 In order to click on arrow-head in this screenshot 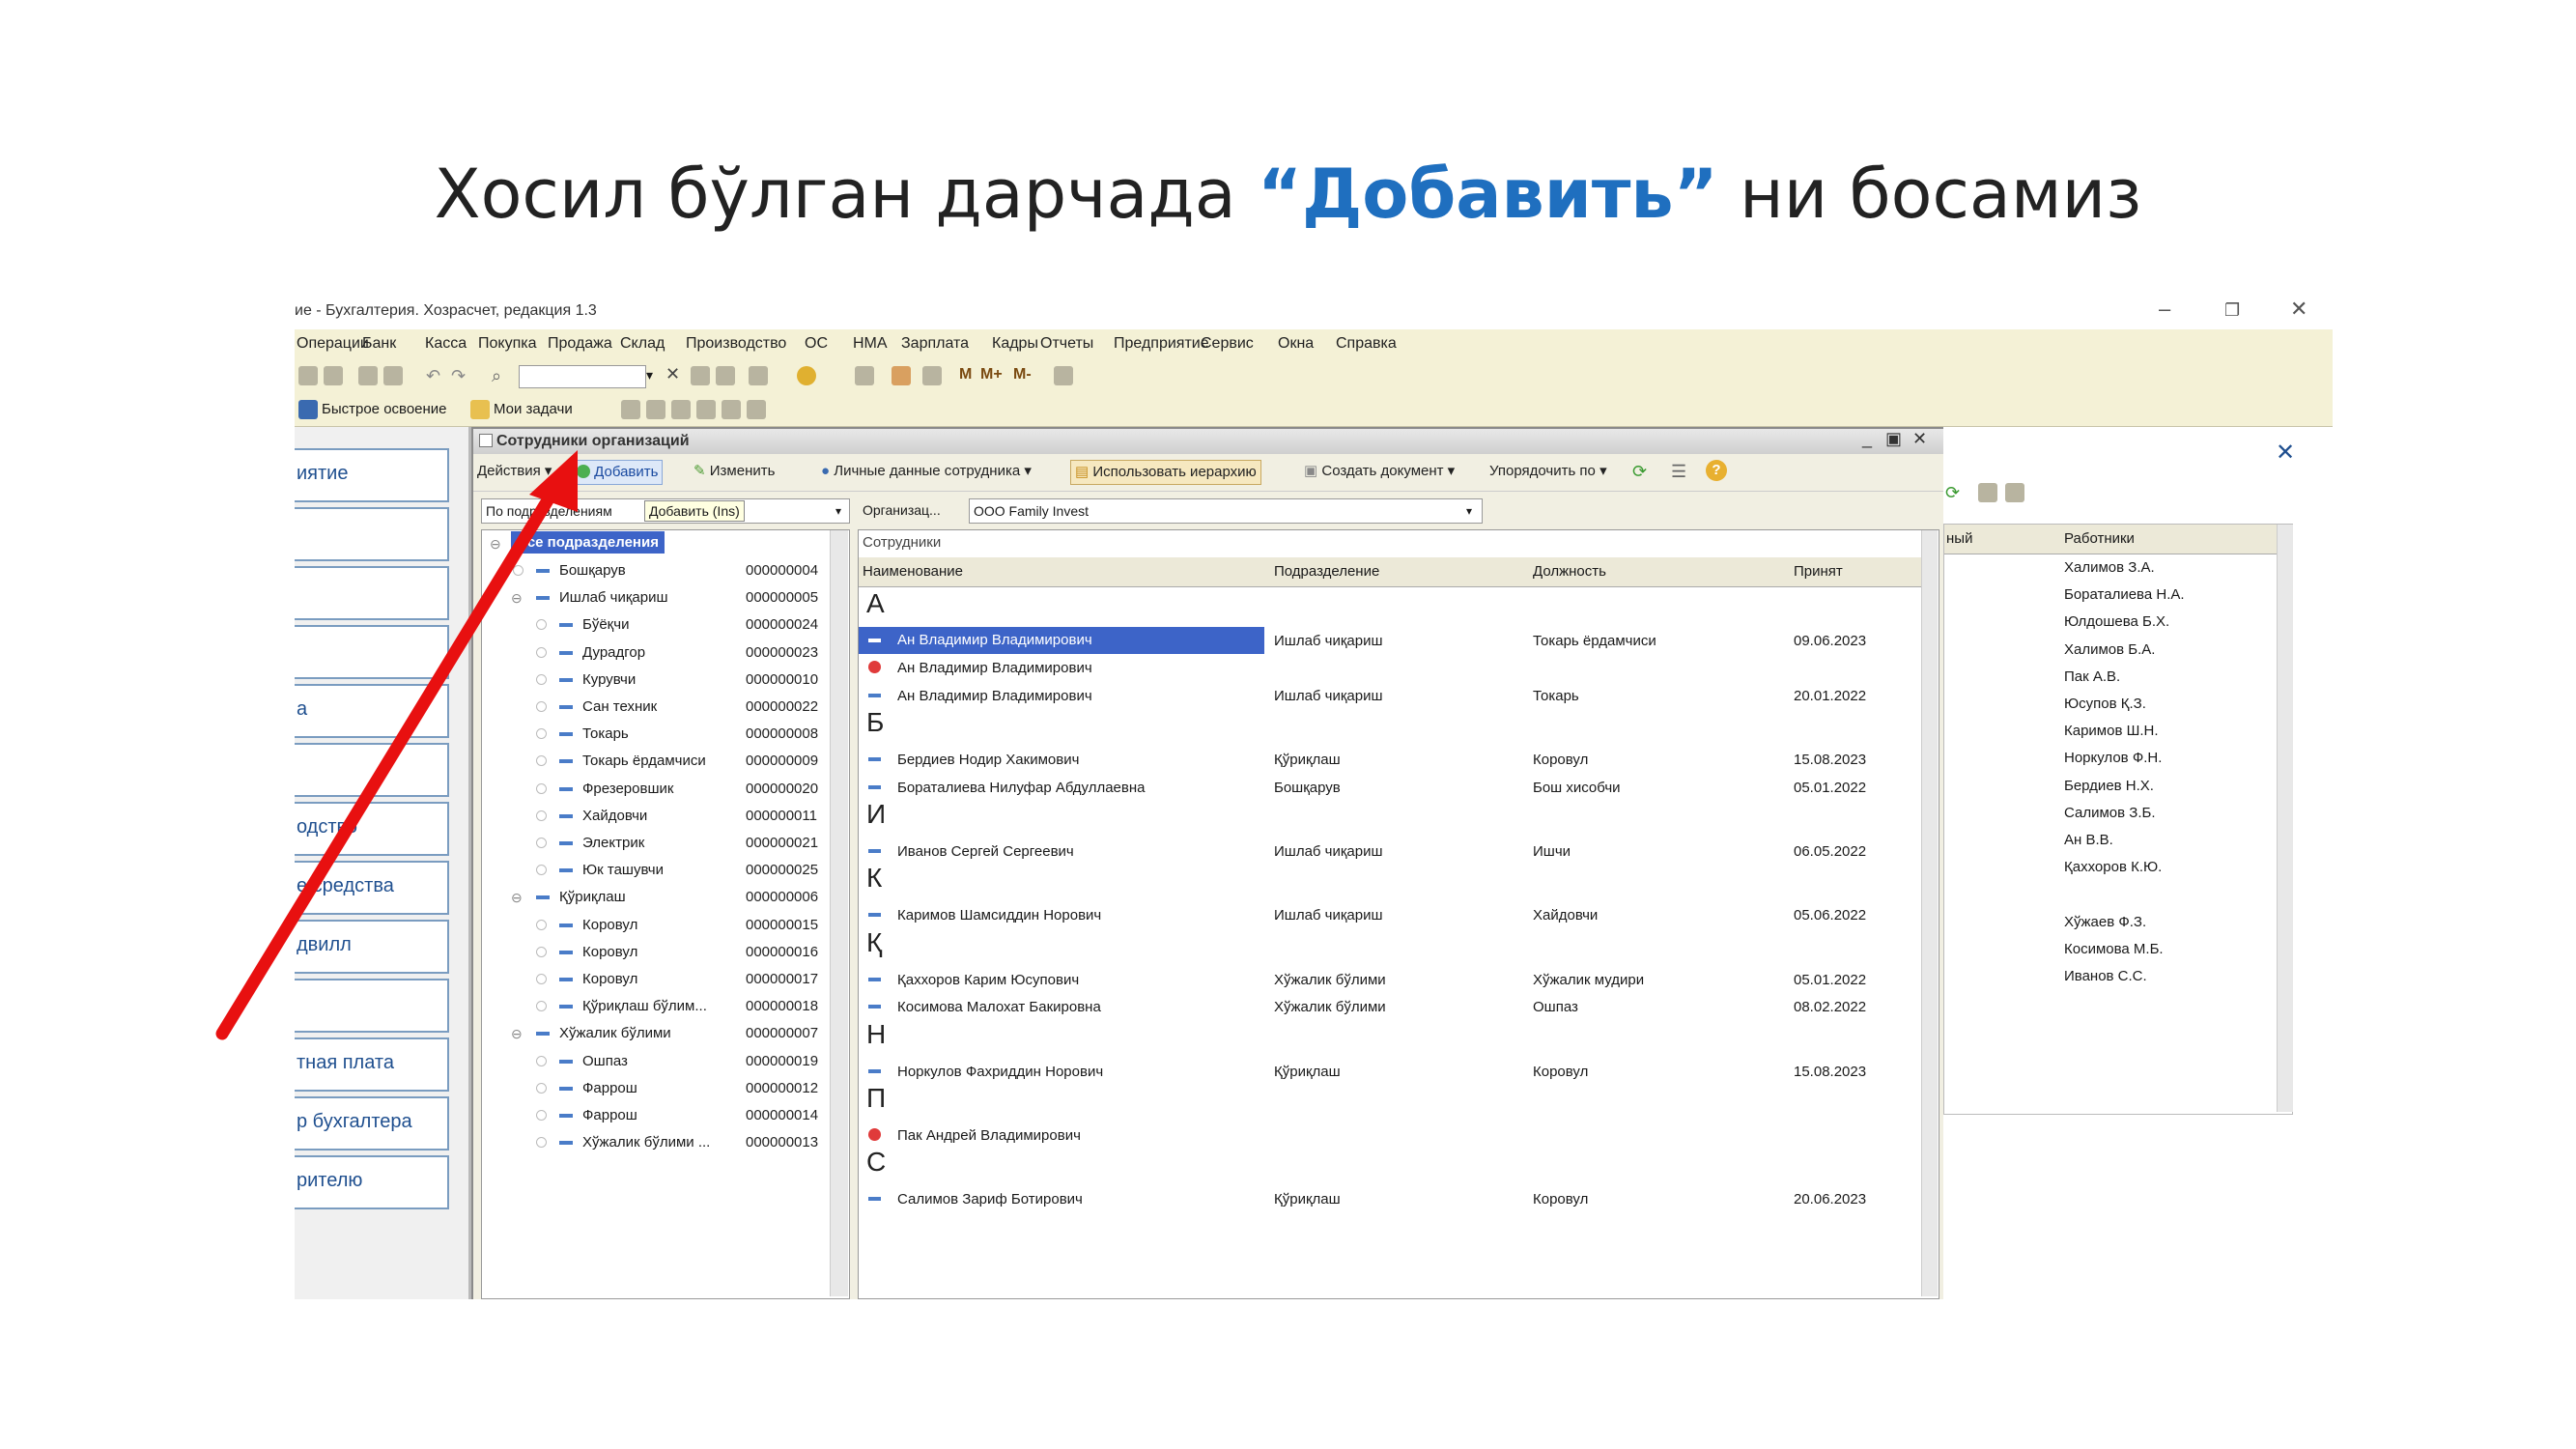, I will do `click(553, 481)`.